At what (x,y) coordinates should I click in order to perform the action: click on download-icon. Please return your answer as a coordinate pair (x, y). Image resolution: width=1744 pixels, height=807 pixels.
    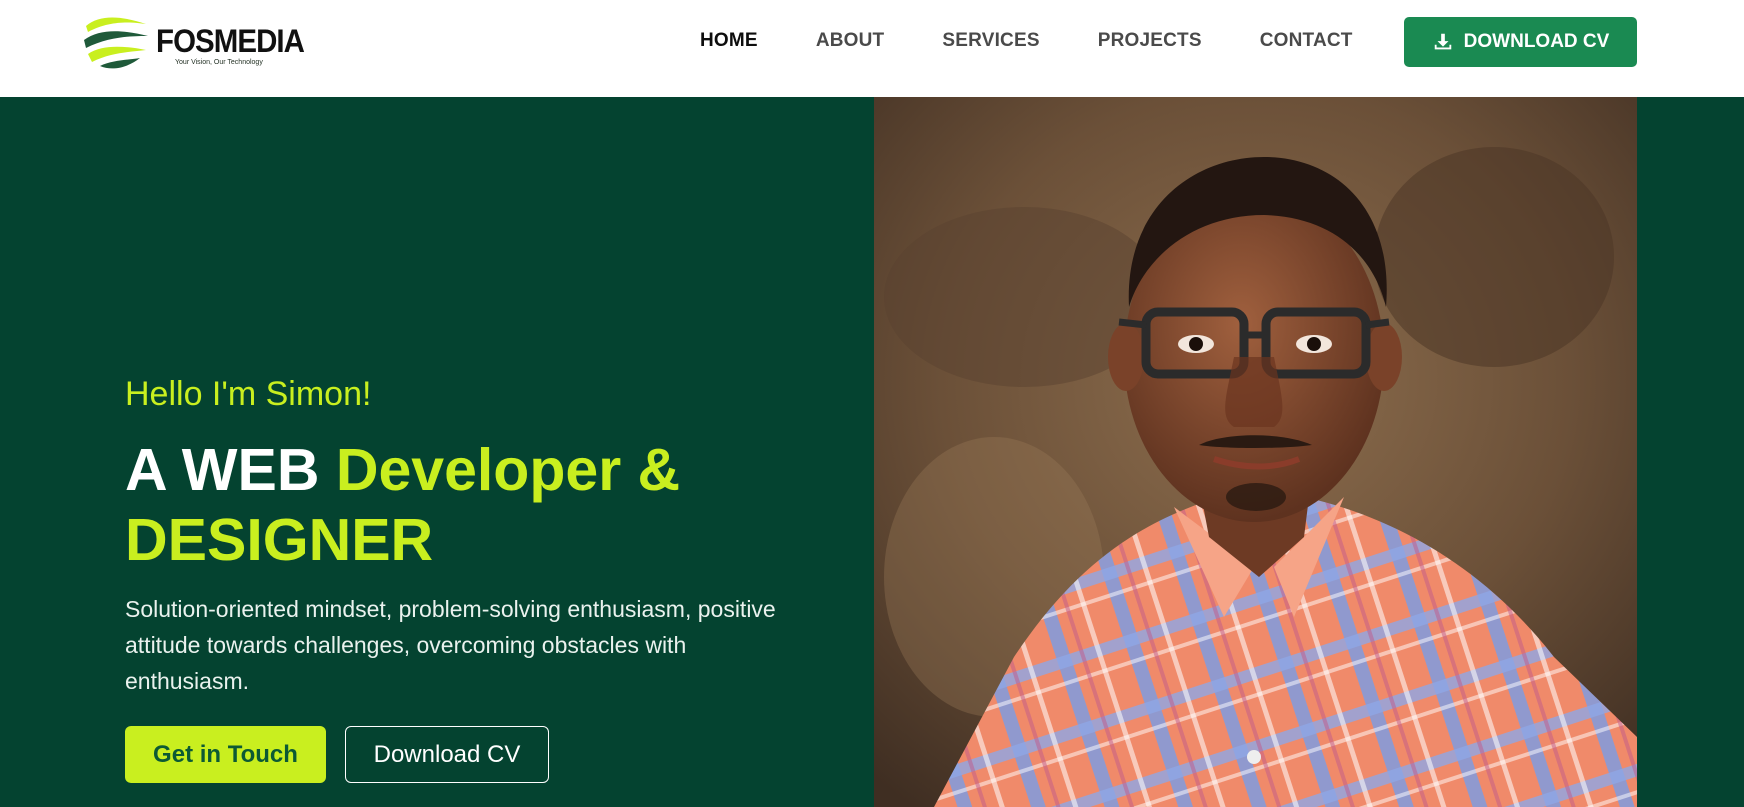
    Looking at the image, I should click on (1442, 41).